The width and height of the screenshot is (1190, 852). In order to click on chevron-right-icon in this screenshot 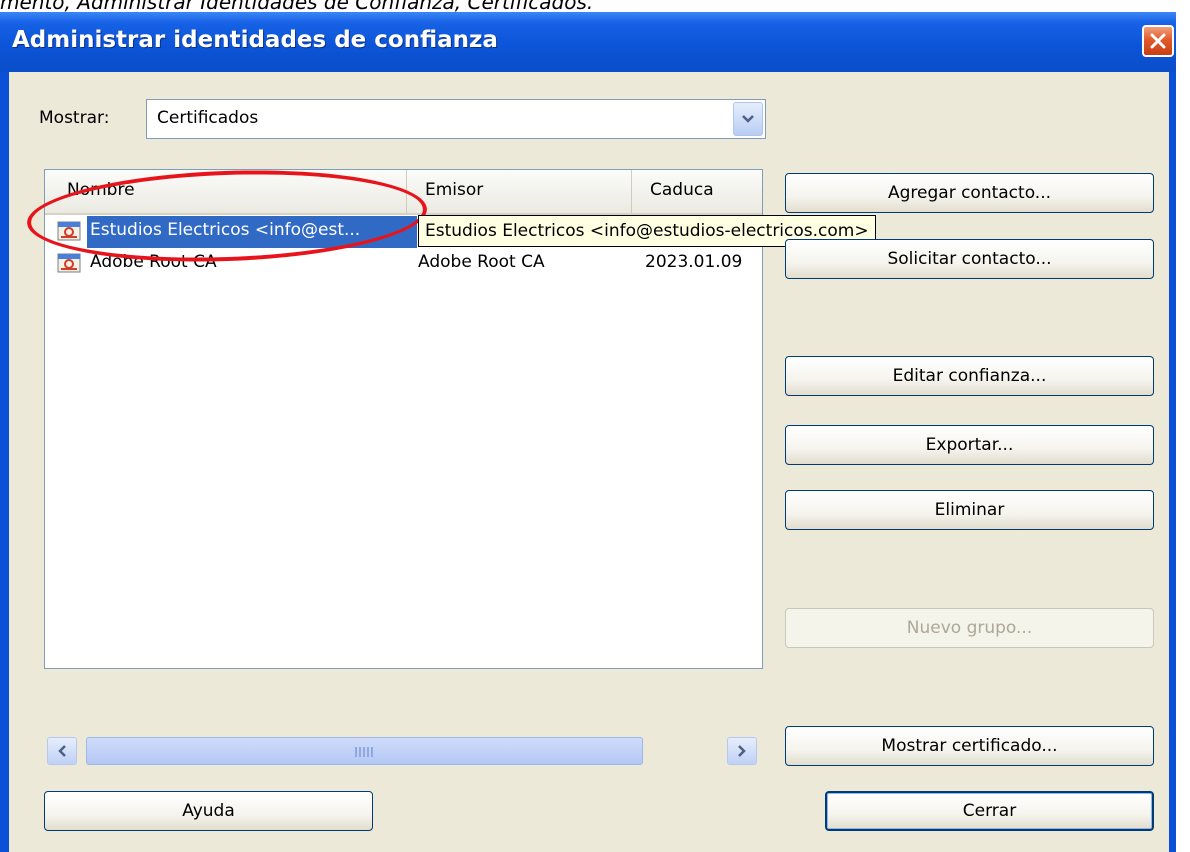, I will do `click(742, 751)`.